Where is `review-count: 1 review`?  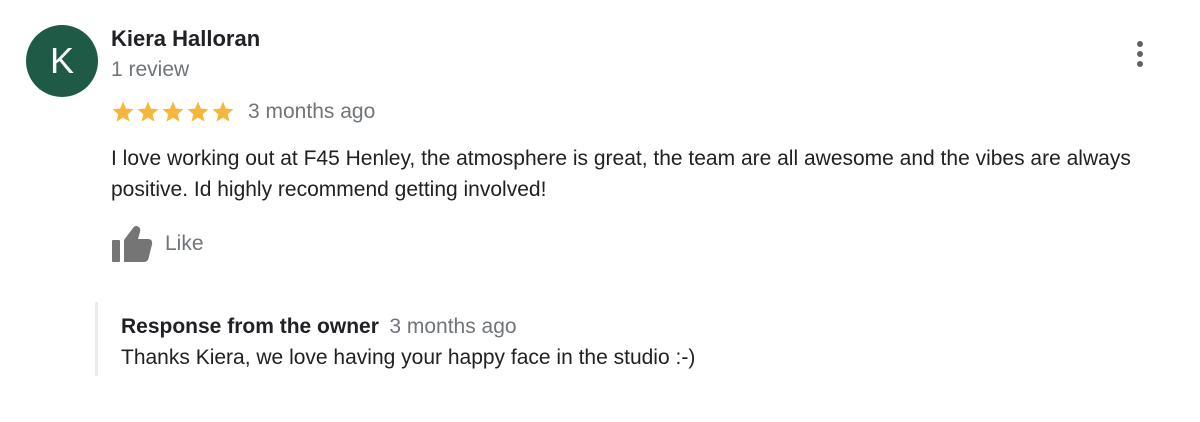 review-count: 1 review is located at coordinates (150, 69).